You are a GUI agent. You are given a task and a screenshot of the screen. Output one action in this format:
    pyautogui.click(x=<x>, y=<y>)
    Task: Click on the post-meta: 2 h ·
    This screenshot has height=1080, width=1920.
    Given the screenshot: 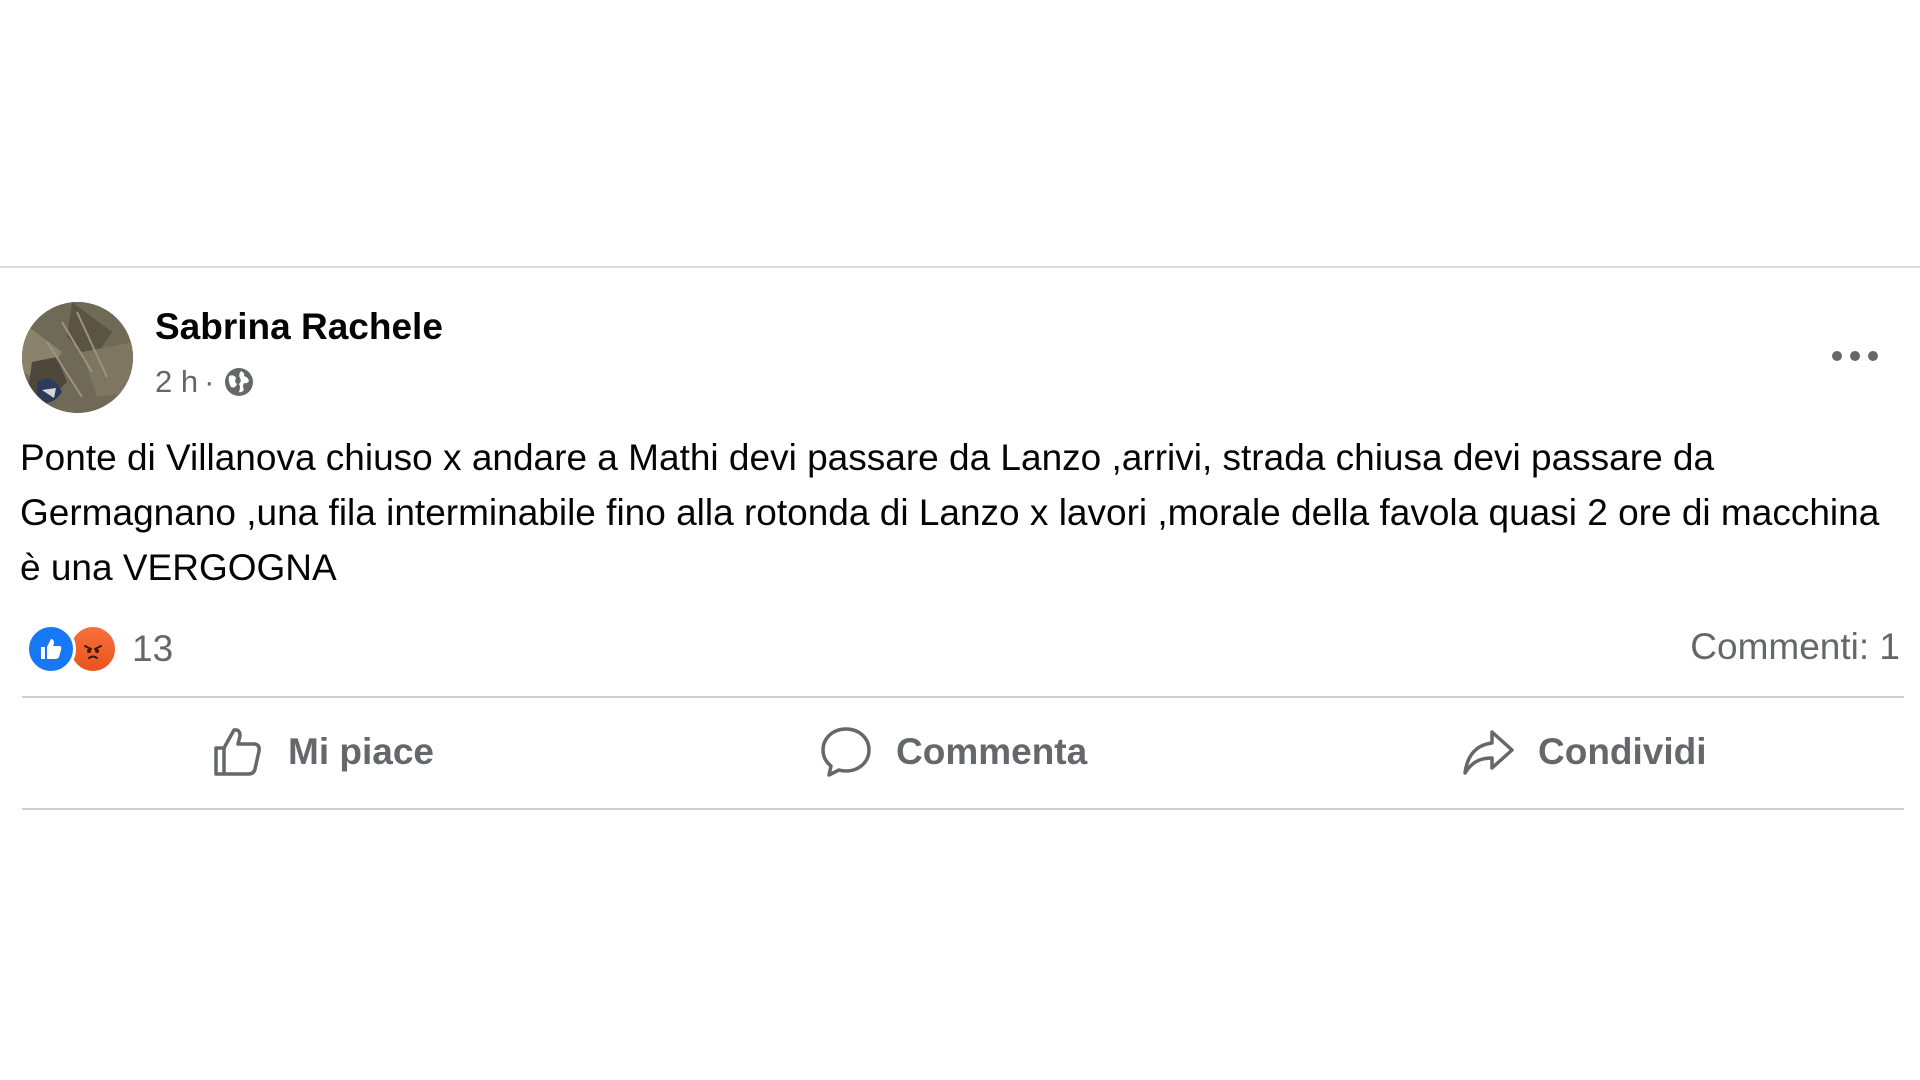 What is the action you would take?
    pyautogui.click(x=205, y=382)
    